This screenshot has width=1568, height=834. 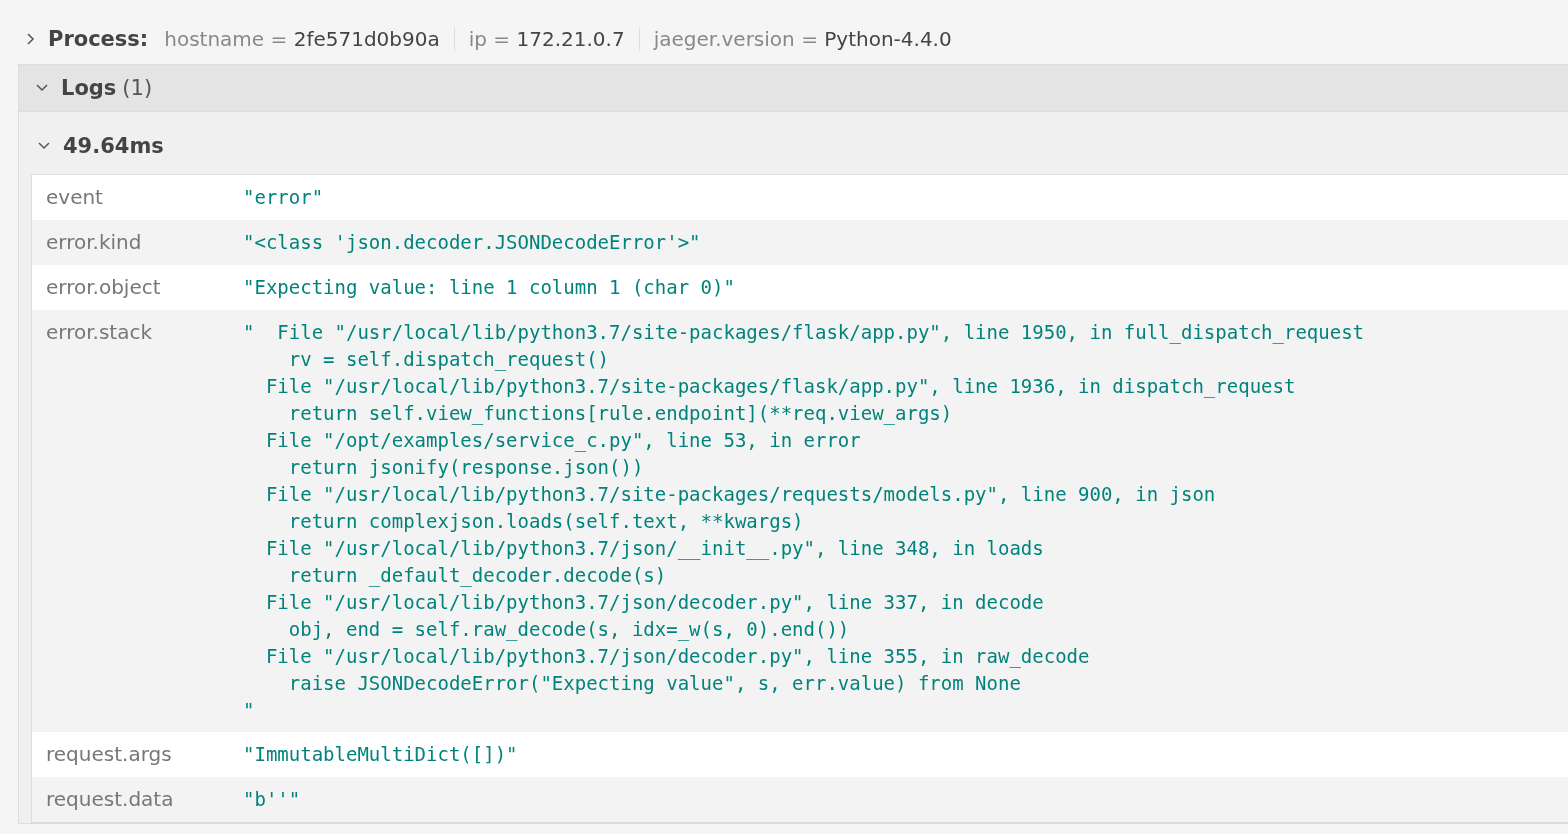 What do you see at coordinates (113, 146) in the screenshot?
I see `log-timestamp: 49.64ms` at bounding box center [113, 146].